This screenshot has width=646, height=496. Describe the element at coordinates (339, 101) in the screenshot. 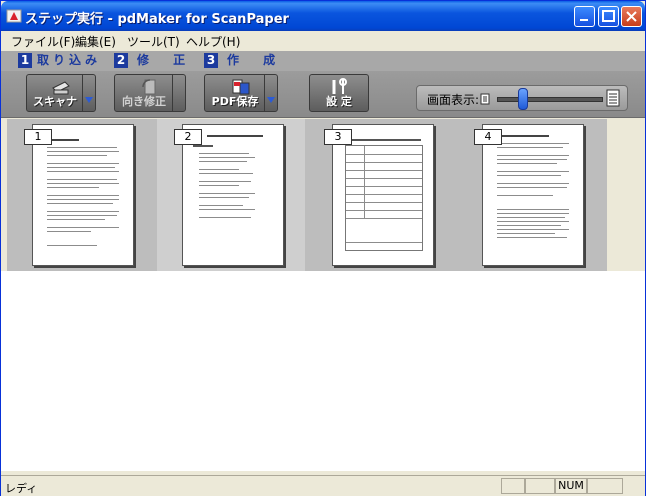

I see `settings-label: 設 定` at that location.